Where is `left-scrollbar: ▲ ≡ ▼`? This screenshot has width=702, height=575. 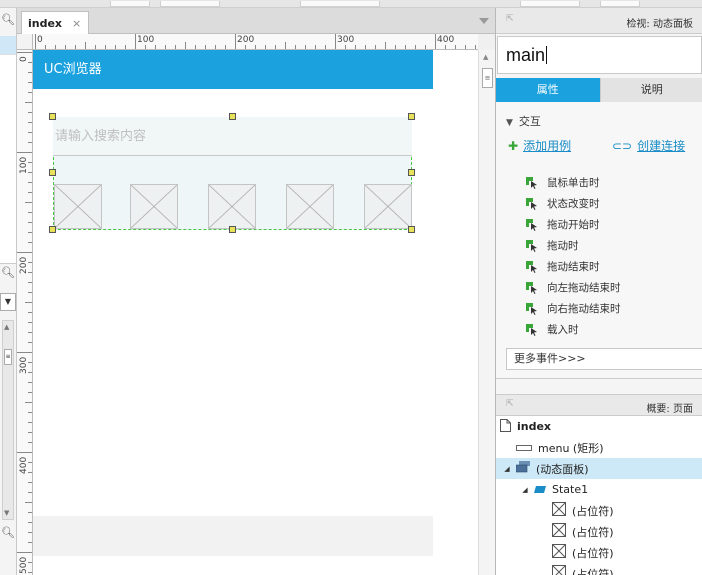 left-scrollbar: ▲ ≡ ▼ is located at coordinates (8, 420).